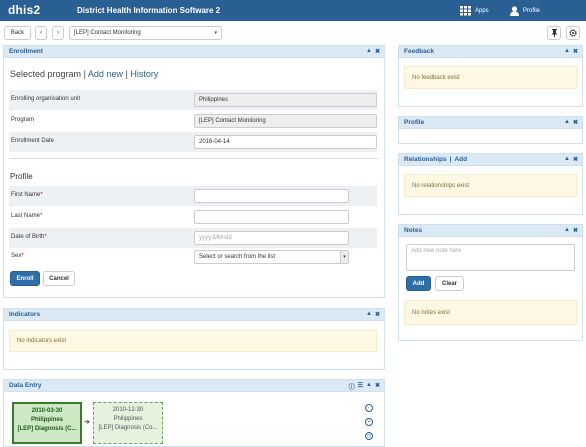 Image resolution: width=586 pixels, height=447 pixels. Describe the element at coordinates (285, 142) in the screenshot. I see `enrollment-date-input: 2016-04-14` at that location.